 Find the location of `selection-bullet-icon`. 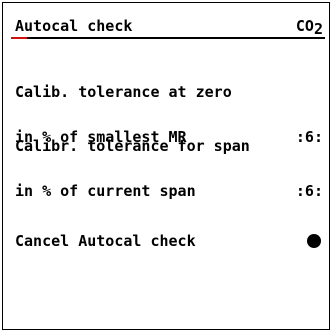

selection-bullet-icon is located at coordinates (314, 241).